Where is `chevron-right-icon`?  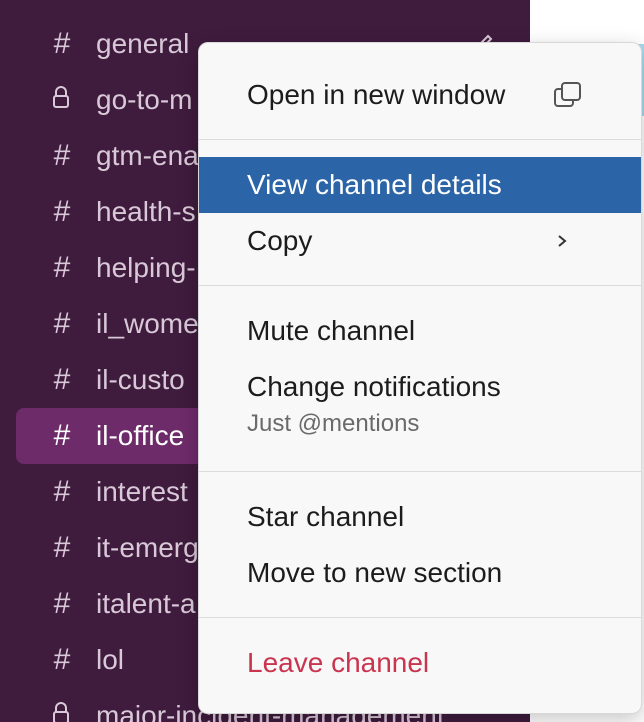 chevron-right-icon is located at coordinates (562, 241).